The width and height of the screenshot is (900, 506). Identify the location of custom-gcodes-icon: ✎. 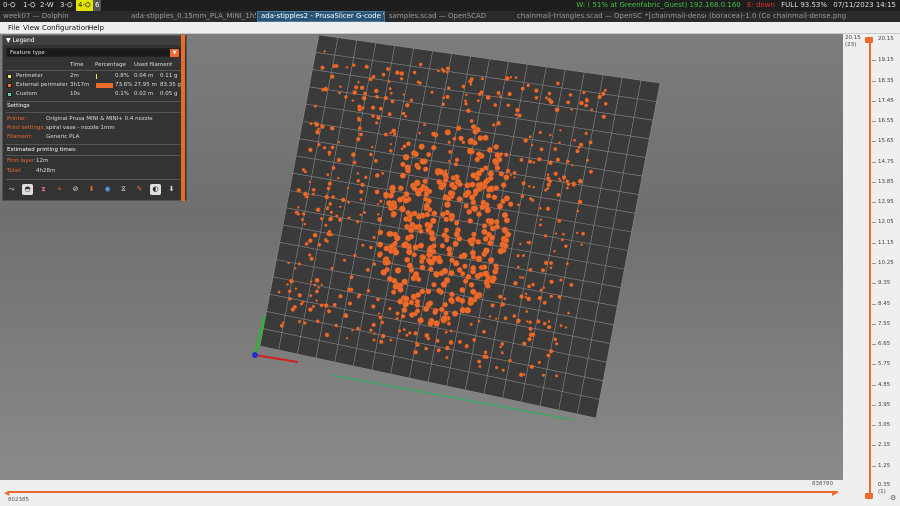
(139, 189).